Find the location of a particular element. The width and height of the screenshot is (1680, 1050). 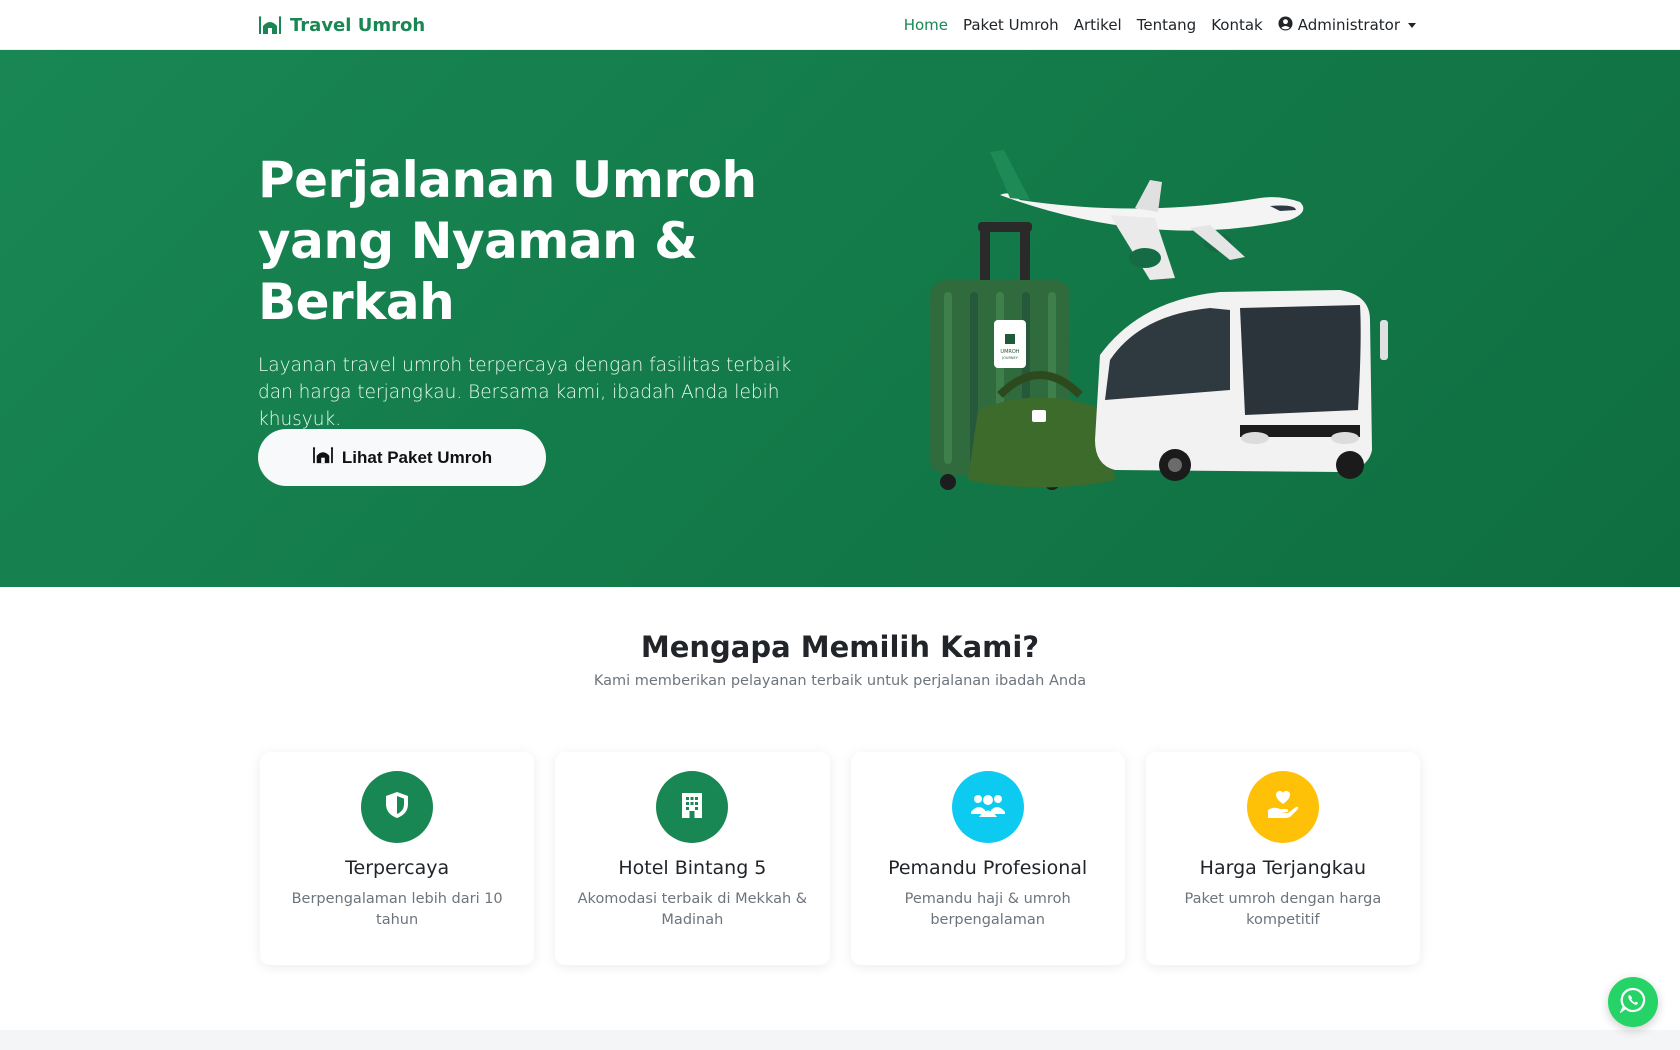

nav-item-artikel: Artikel is located at coordinates (1098, 25).